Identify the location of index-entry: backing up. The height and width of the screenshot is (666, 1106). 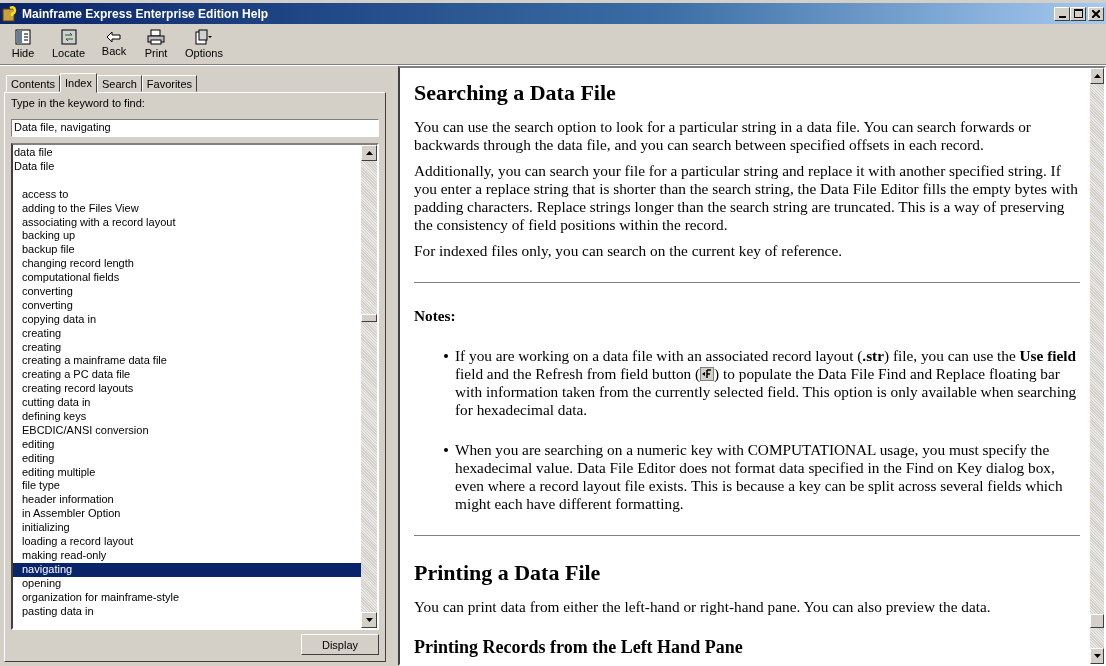
(187, 236).